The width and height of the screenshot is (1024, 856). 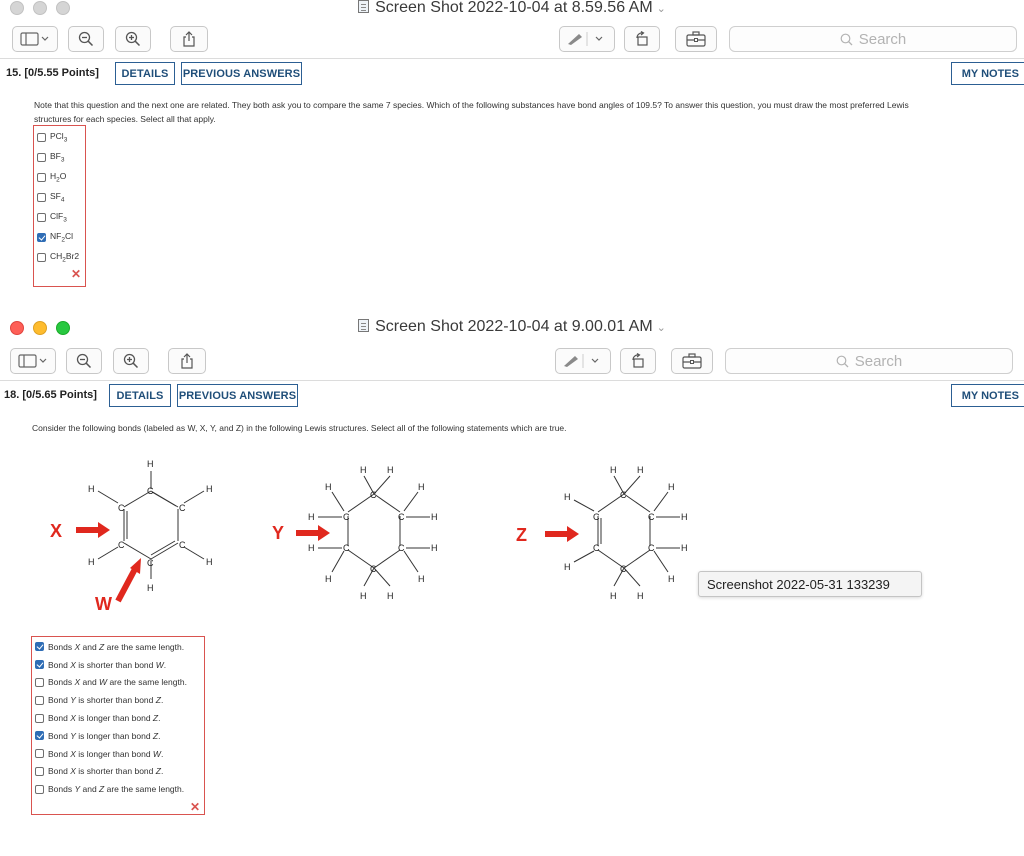 I want to click on option-label: Bond Y is longer than bond Z., so click(x=104, y=736).